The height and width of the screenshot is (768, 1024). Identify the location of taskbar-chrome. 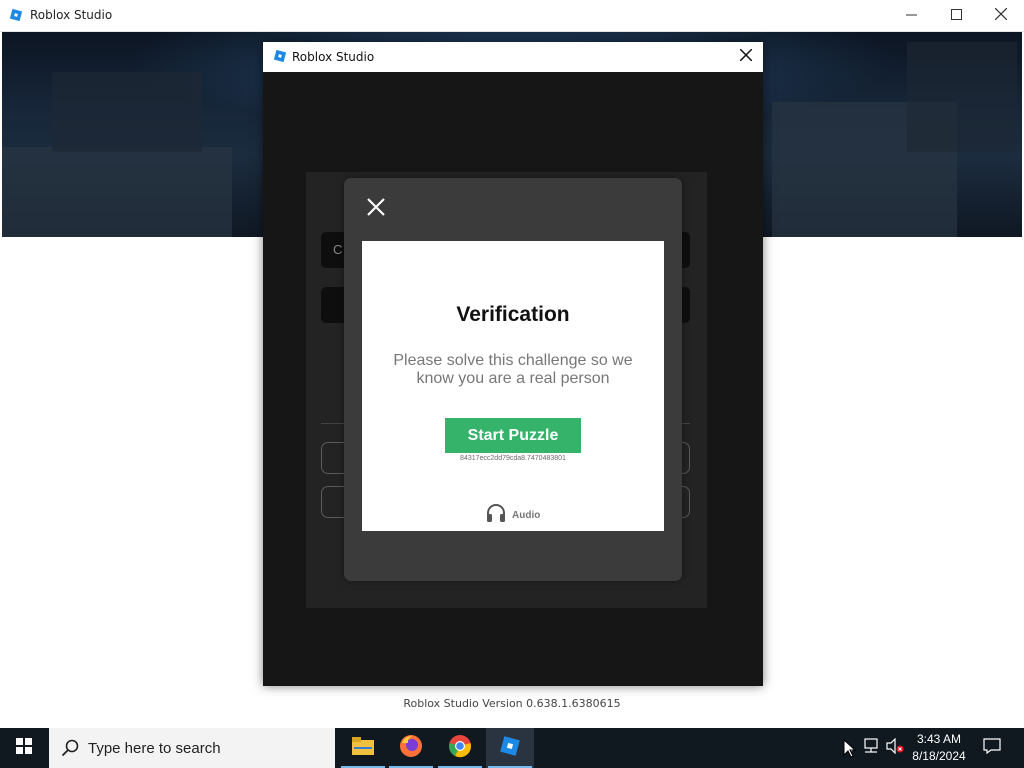
(460, 748).